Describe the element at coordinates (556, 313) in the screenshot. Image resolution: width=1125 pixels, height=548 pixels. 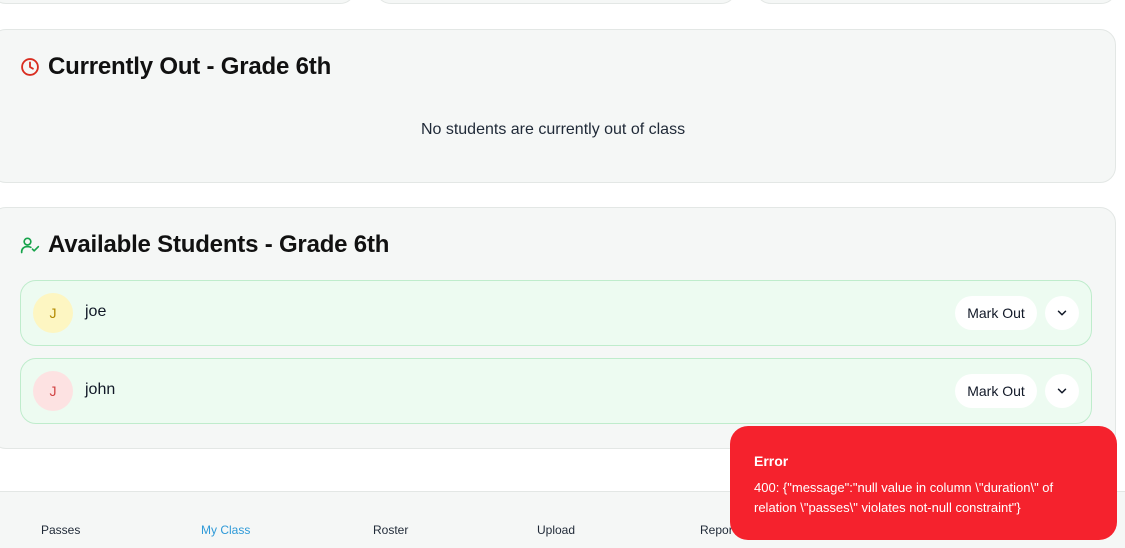
I see `student-row: J joe Mark Out` at that location.